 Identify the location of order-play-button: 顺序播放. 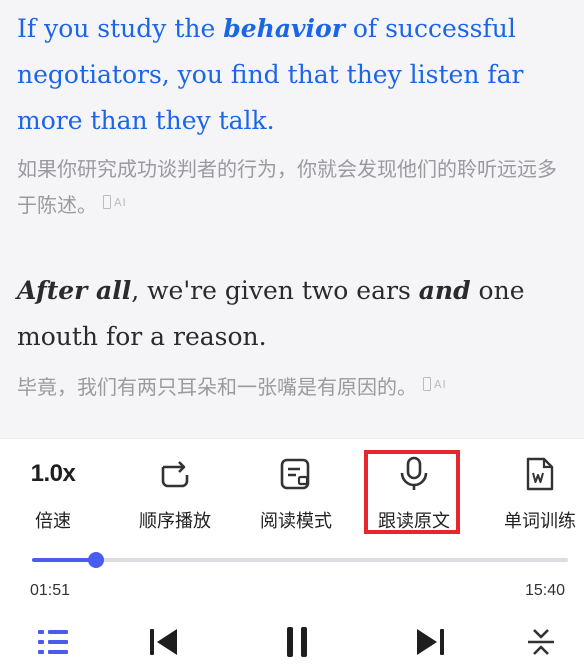
(175, 495).